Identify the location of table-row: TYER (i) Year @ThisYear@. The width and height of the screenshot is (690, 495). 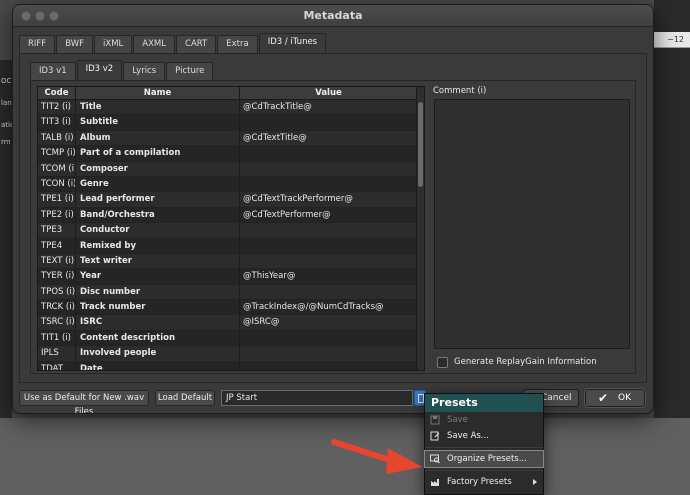
(231, 277).